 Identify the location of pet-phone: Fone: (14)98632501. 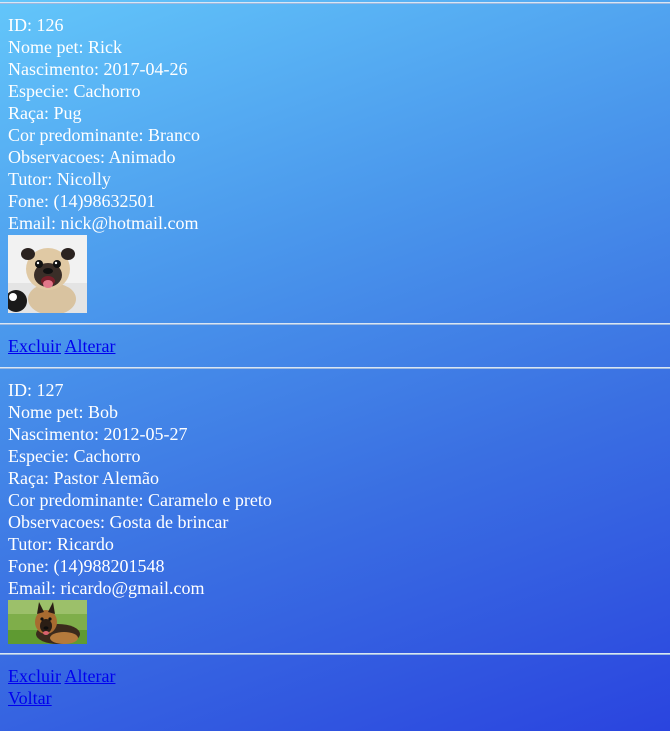
(82, 201).